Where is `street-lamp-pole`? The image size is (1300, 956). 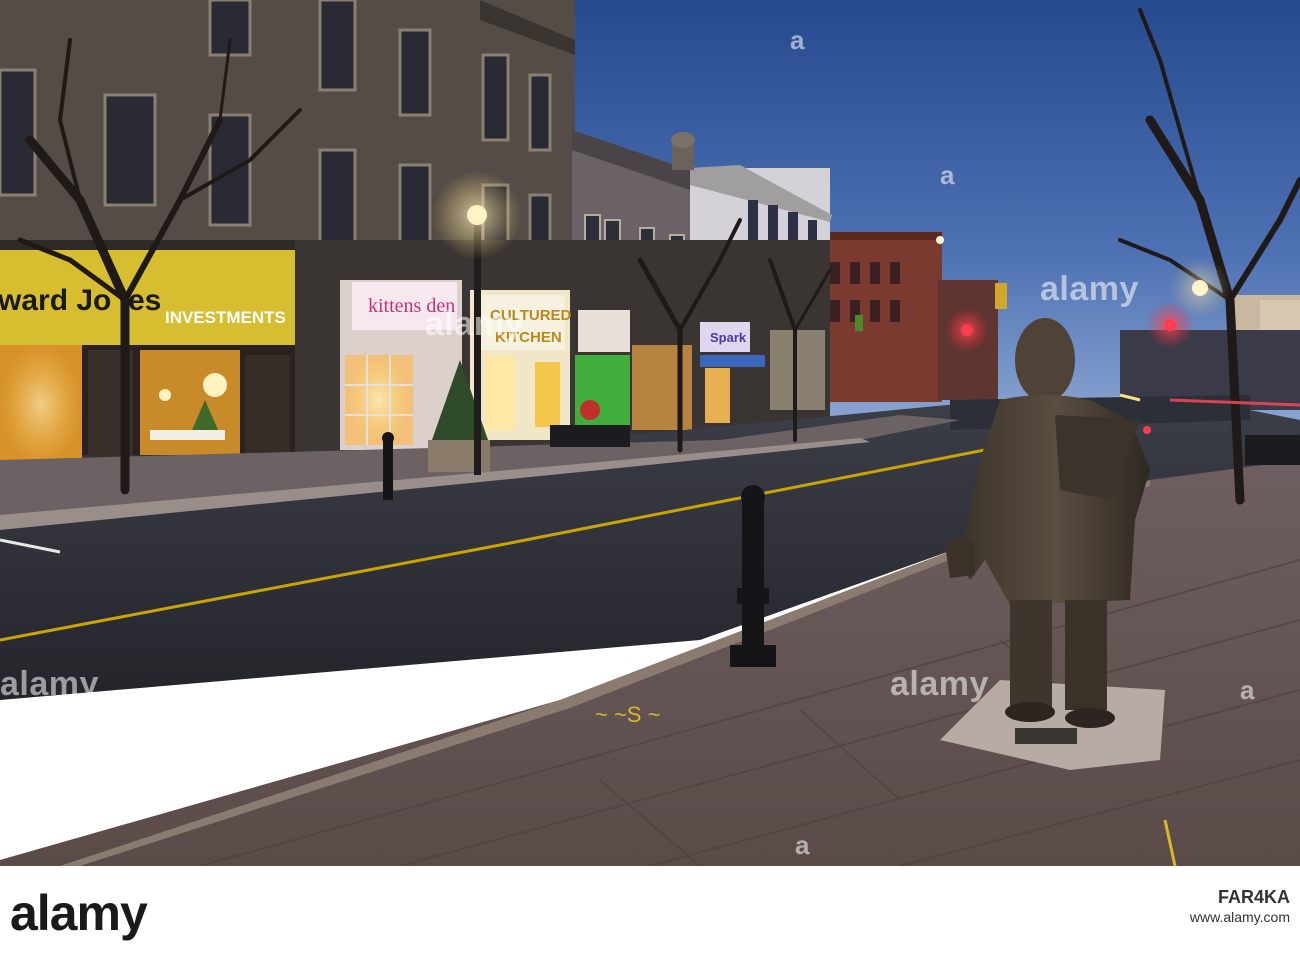 street-lamp-pole is located at coordinates (477, 350).